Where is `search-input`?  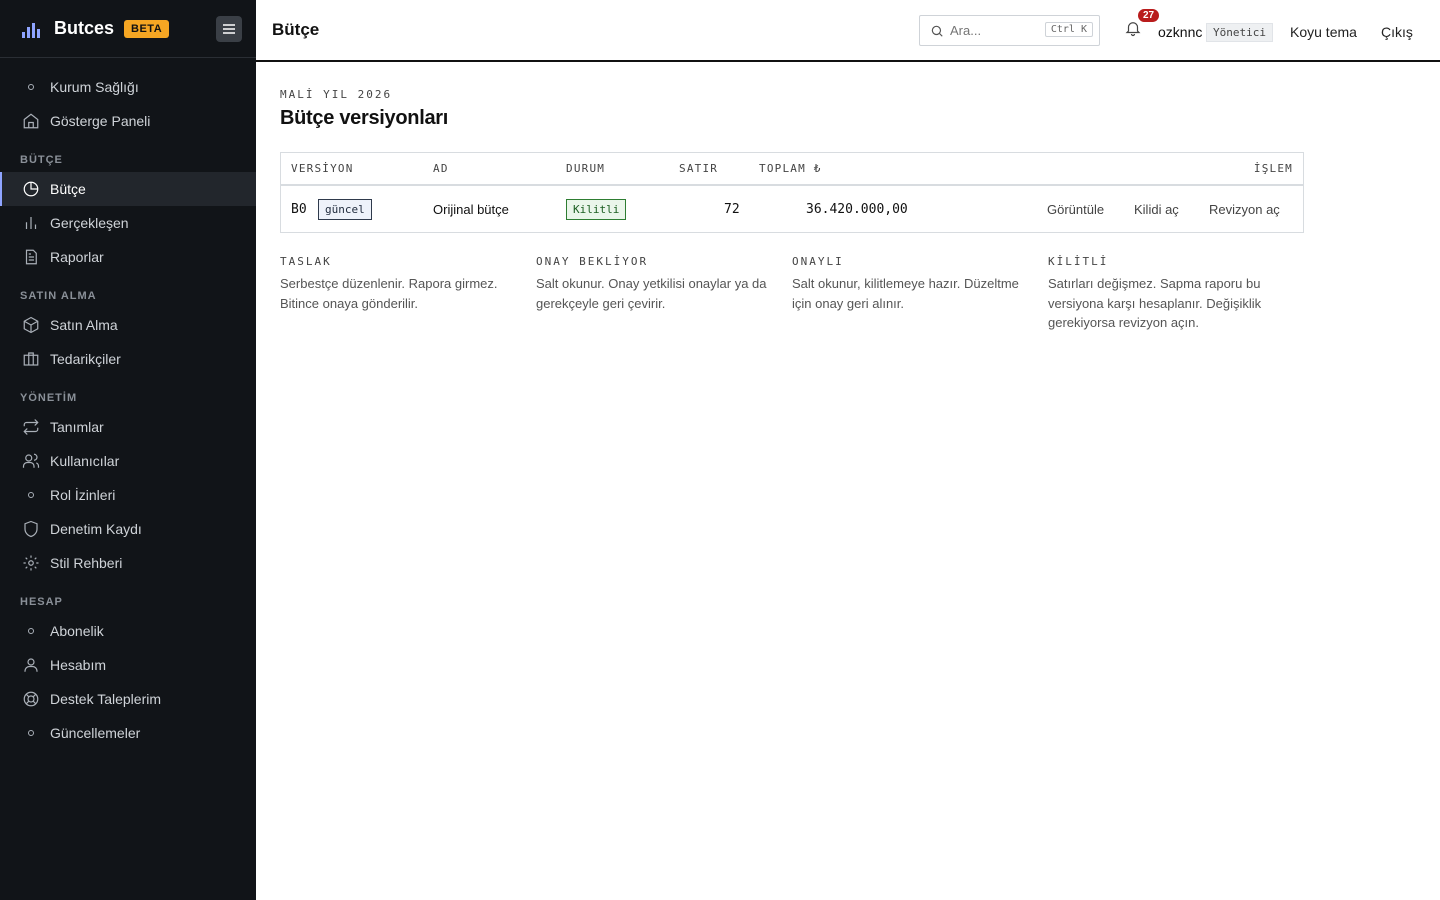 search-input is located at coordinates (998, 30).